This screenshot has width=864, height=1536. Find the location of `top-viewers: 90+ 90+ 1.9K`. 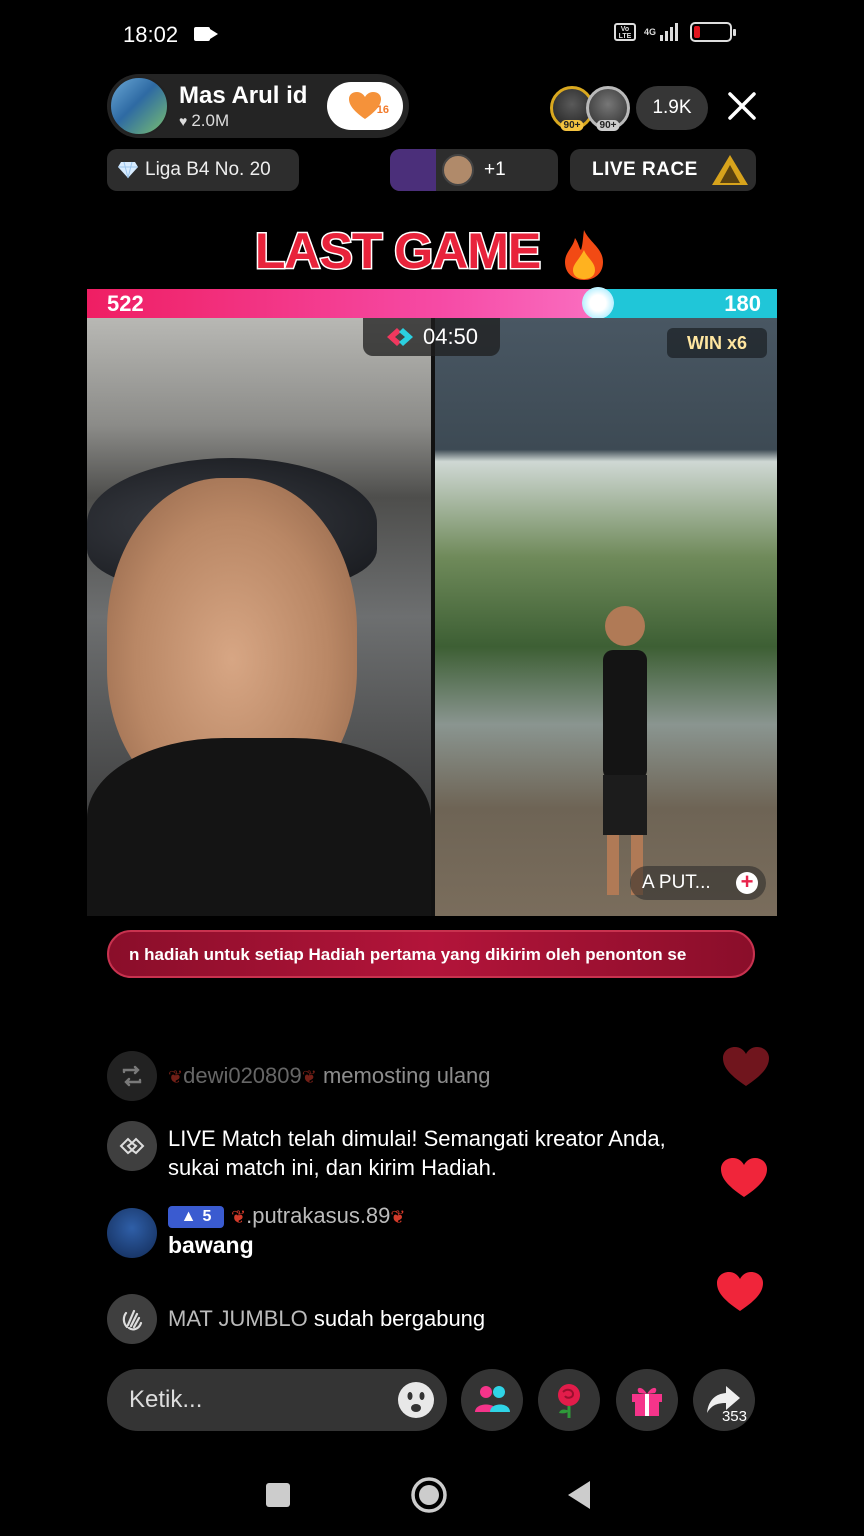

top-viewers: 90+ 90+ 1.9K is located at coordinates (629, 108).